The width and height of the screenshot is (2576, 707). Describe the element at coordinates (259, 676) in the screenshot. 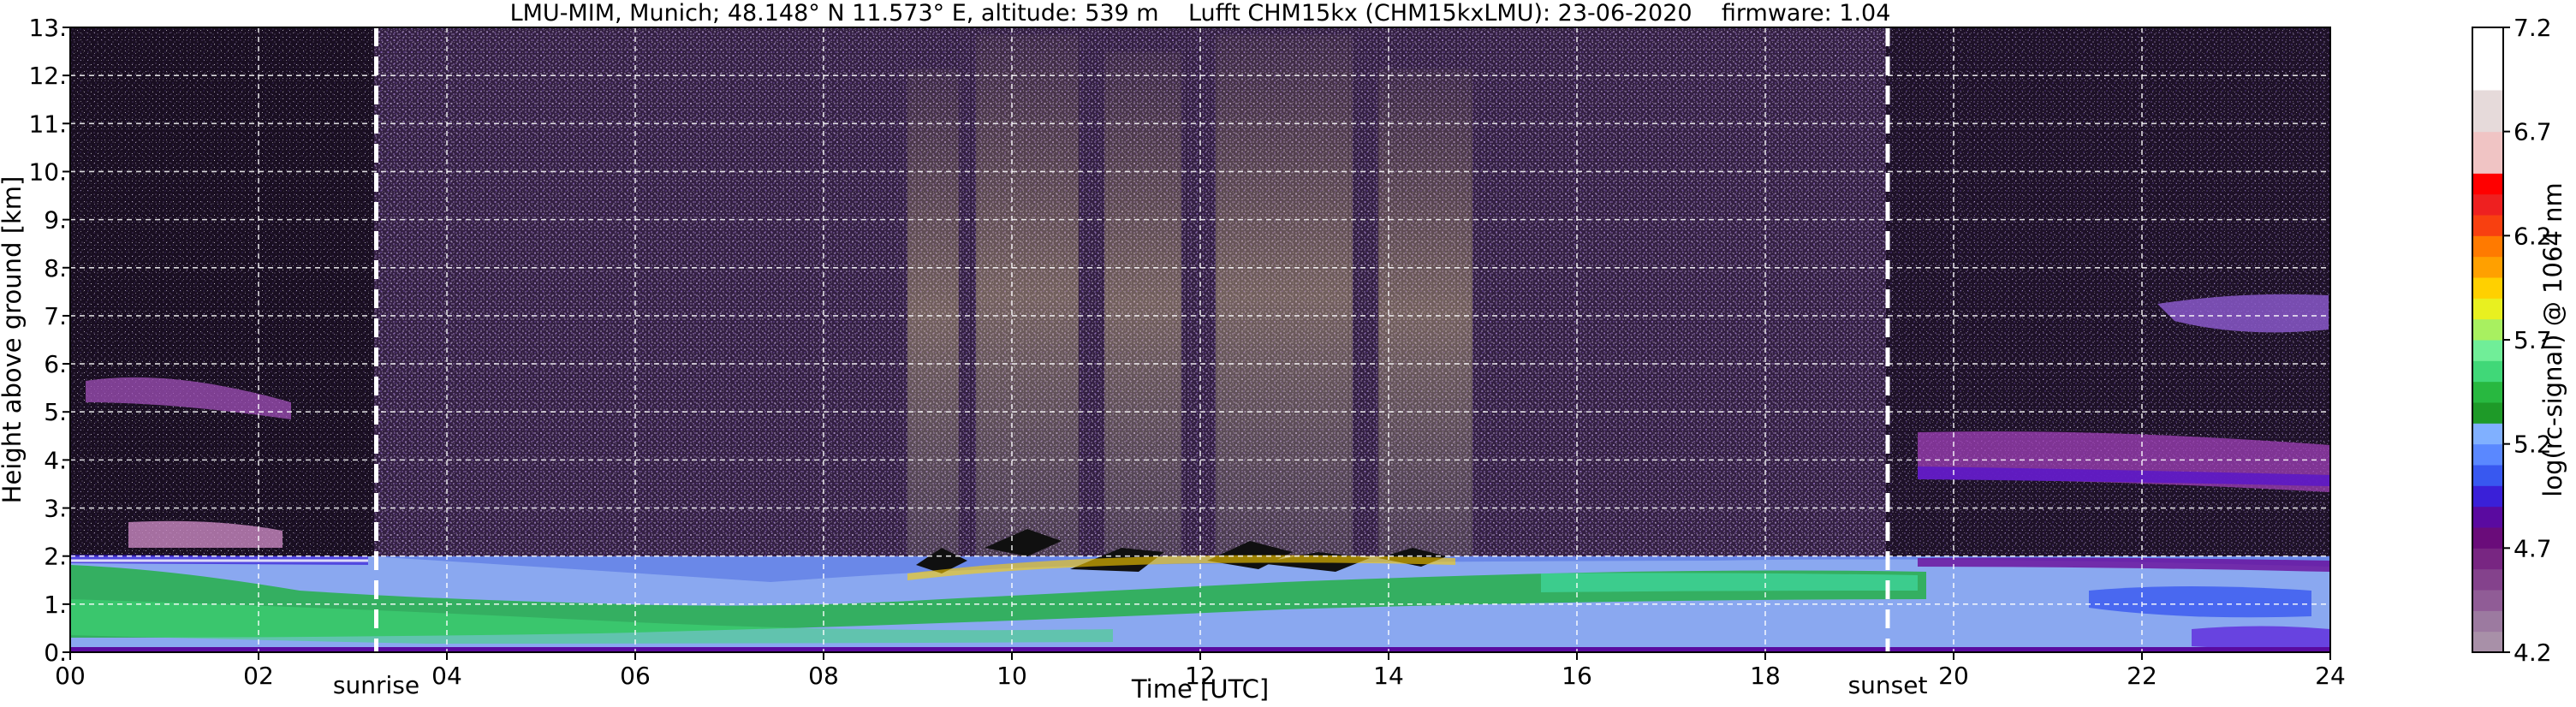

I see `x-tick-label: 02` at that location.